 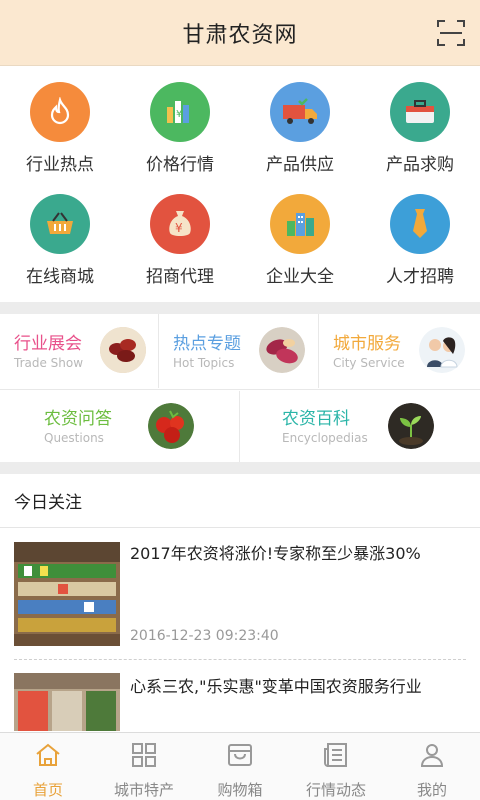 I want to click on grid-item-price-trend: ¥ 价格行情, so click(x=180, y=121).